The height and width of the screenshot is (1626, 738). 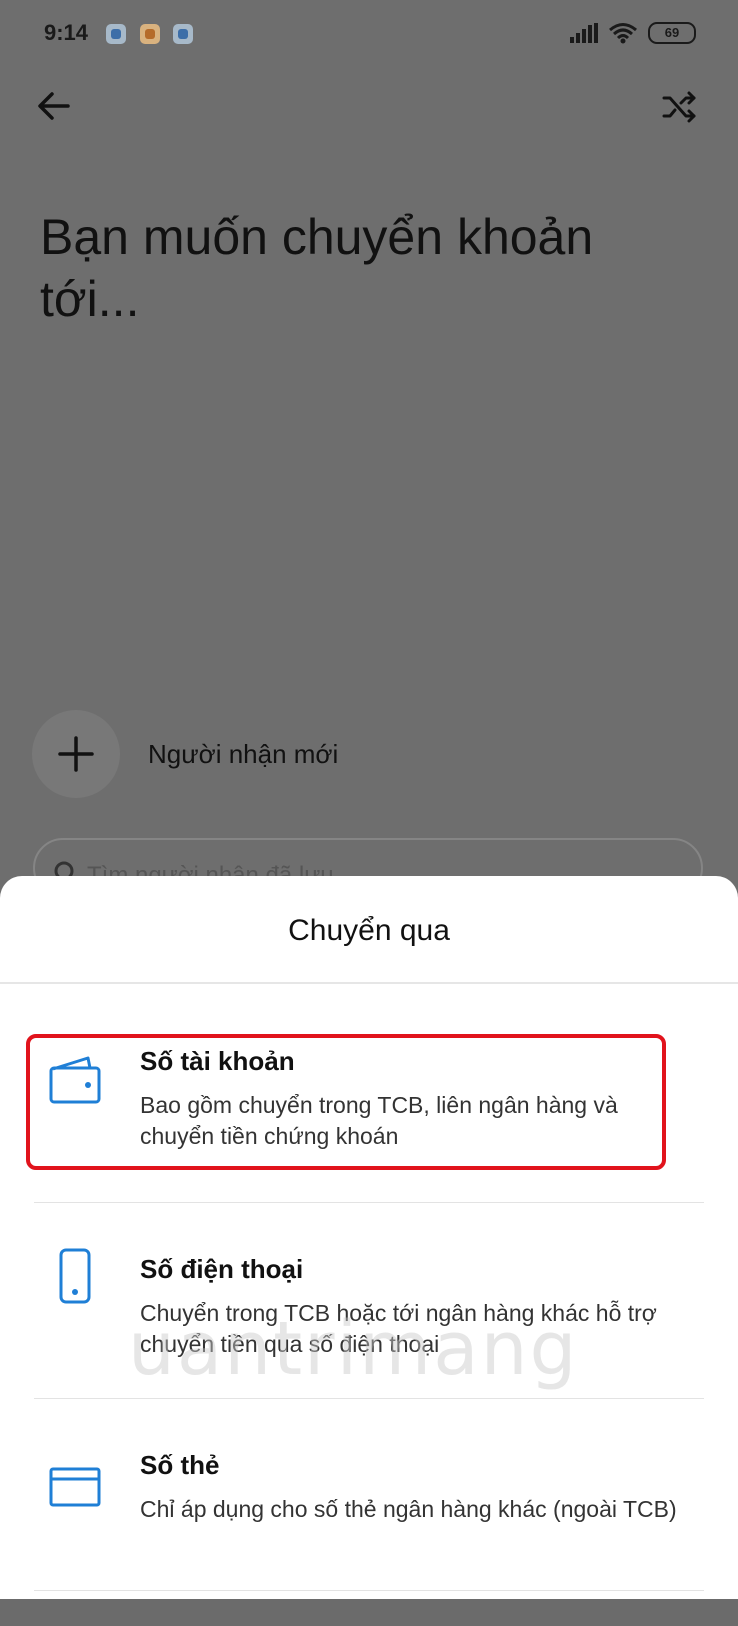 What do you see at coordinates (243, 753) in the screenshot?
I see `new-recipient-label: Người nhận mới` at bounding box center [243, 753].